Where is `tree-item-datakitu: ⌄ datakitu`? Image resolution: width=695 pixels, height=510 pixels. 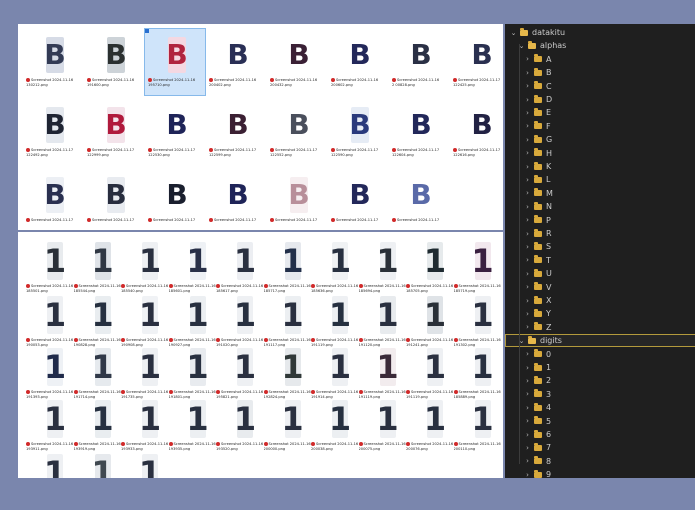 tree-item-datakitu: ⌄ datakitu is located at coordinates (600, 32).